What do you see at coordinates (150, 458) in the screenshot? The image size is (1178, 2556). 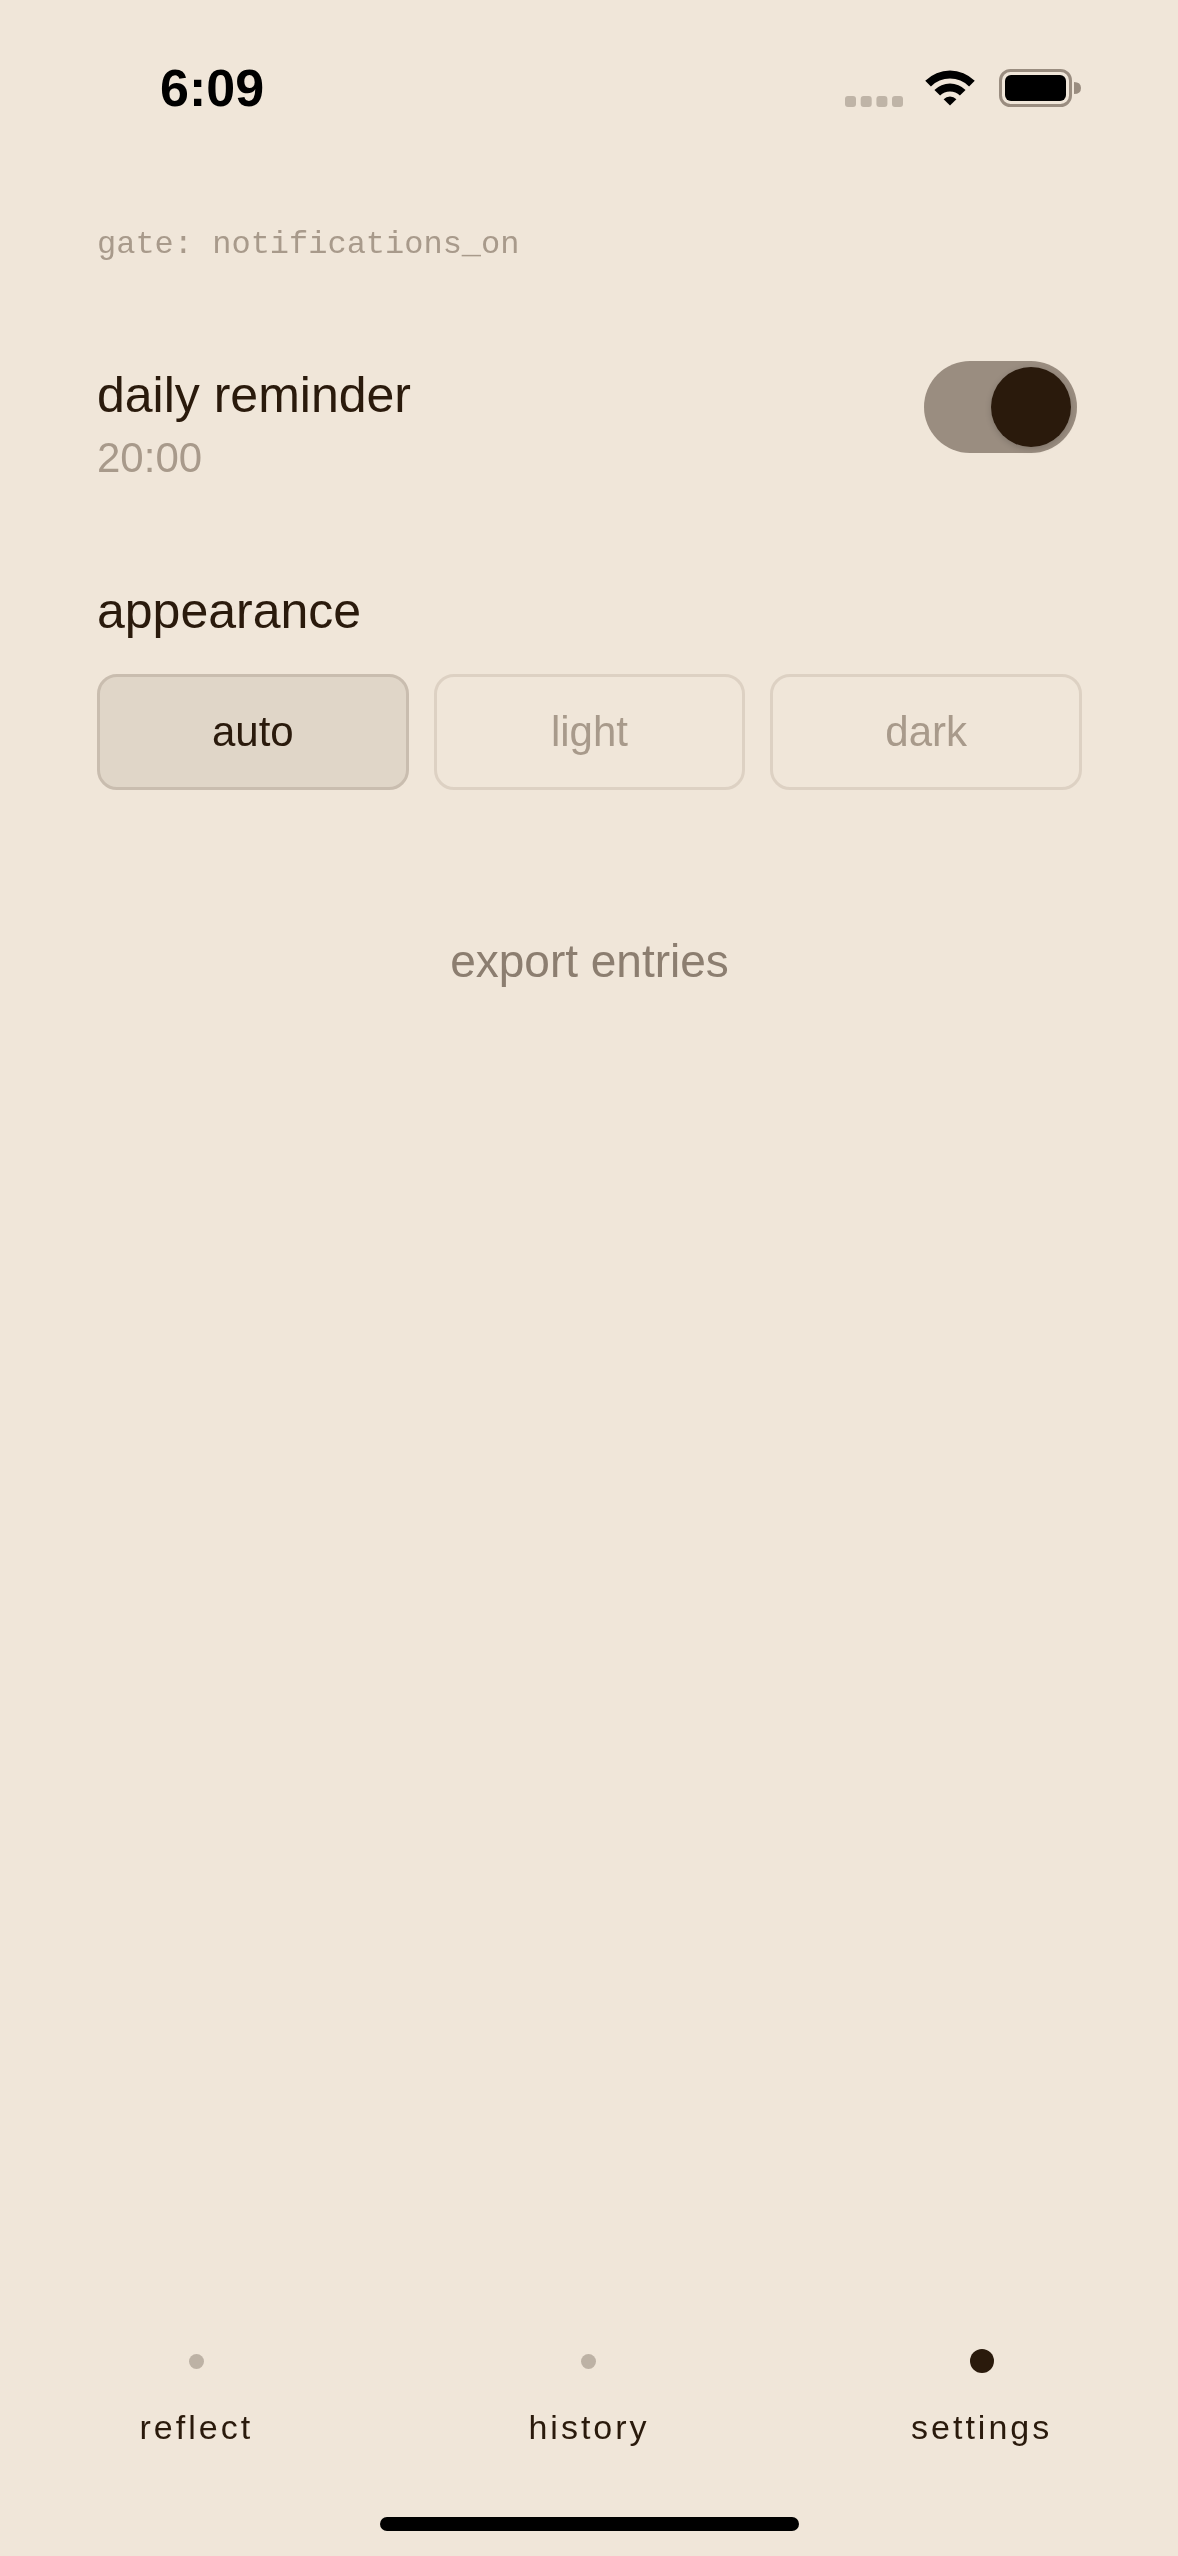 I see `reminder-time: 20:00` at bounding box center [150, 458].